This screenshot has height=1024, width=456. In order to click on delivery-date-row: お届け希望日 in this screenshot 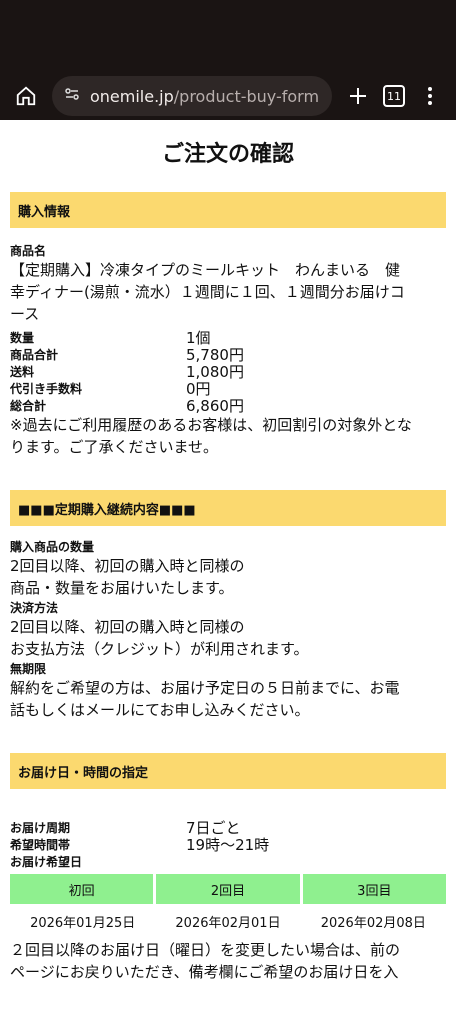, I will do `click(228, 861)`.